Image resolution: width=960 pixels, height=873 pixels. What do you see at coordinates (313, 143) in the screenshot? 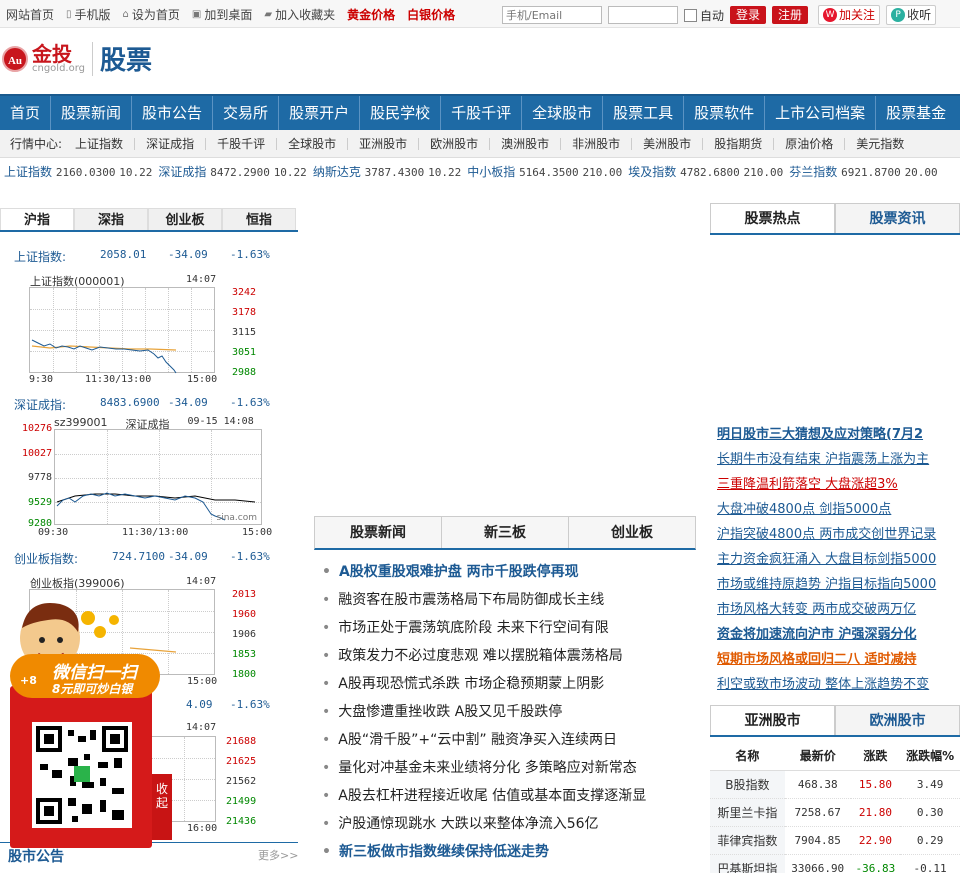
I see `subnav-item: 全球股市` at bounding box center [313, 143].